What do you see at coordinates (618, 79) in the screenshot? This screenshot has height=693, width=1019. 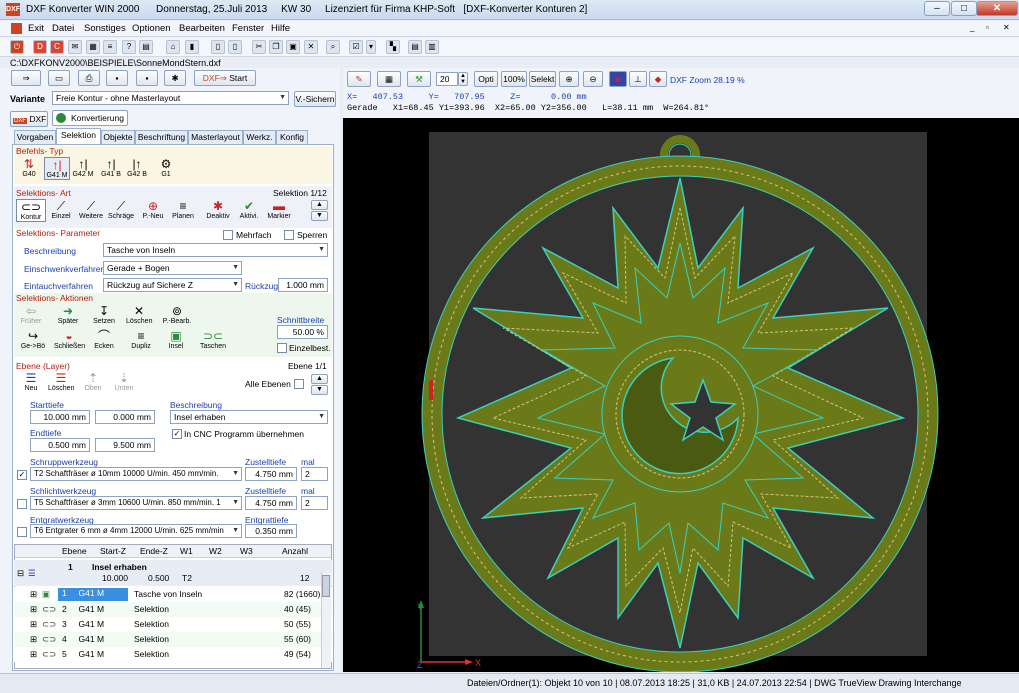 I see `color-button: ■` at bounding box center [618, 79].